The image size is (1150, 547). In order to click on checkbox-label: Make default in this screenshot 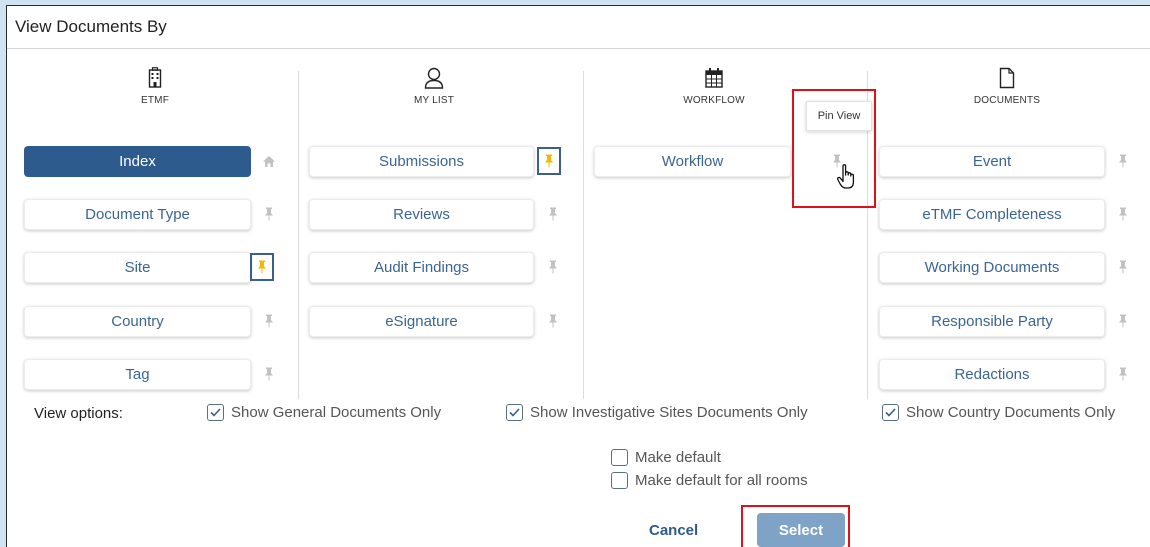, I will do `click(678, 457)`.